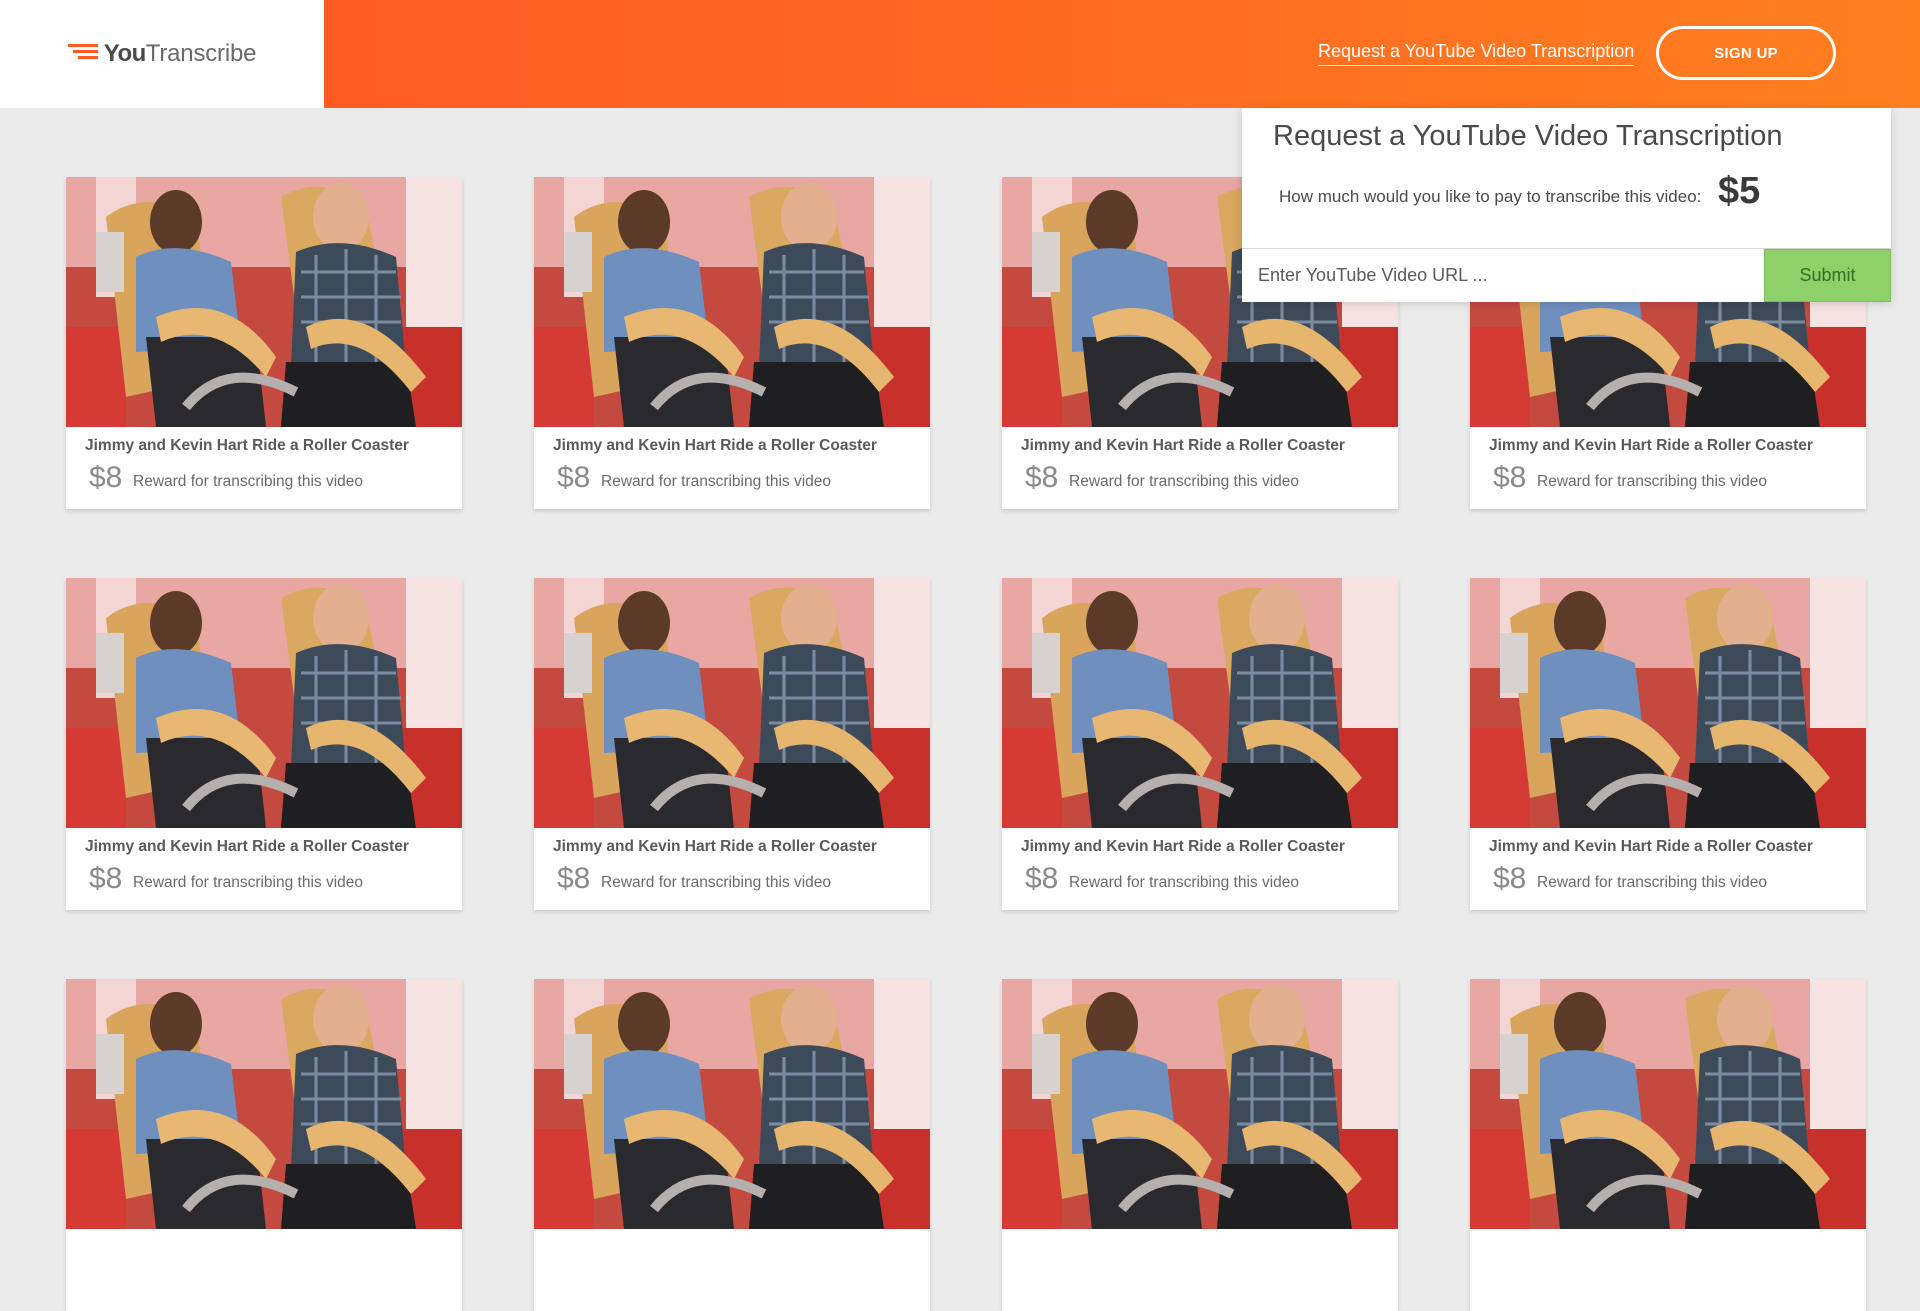  What do you see at coordinates (1503, 275) in the screenshot?
I see `youtube-url-input` at bounding box center [1503, 275].